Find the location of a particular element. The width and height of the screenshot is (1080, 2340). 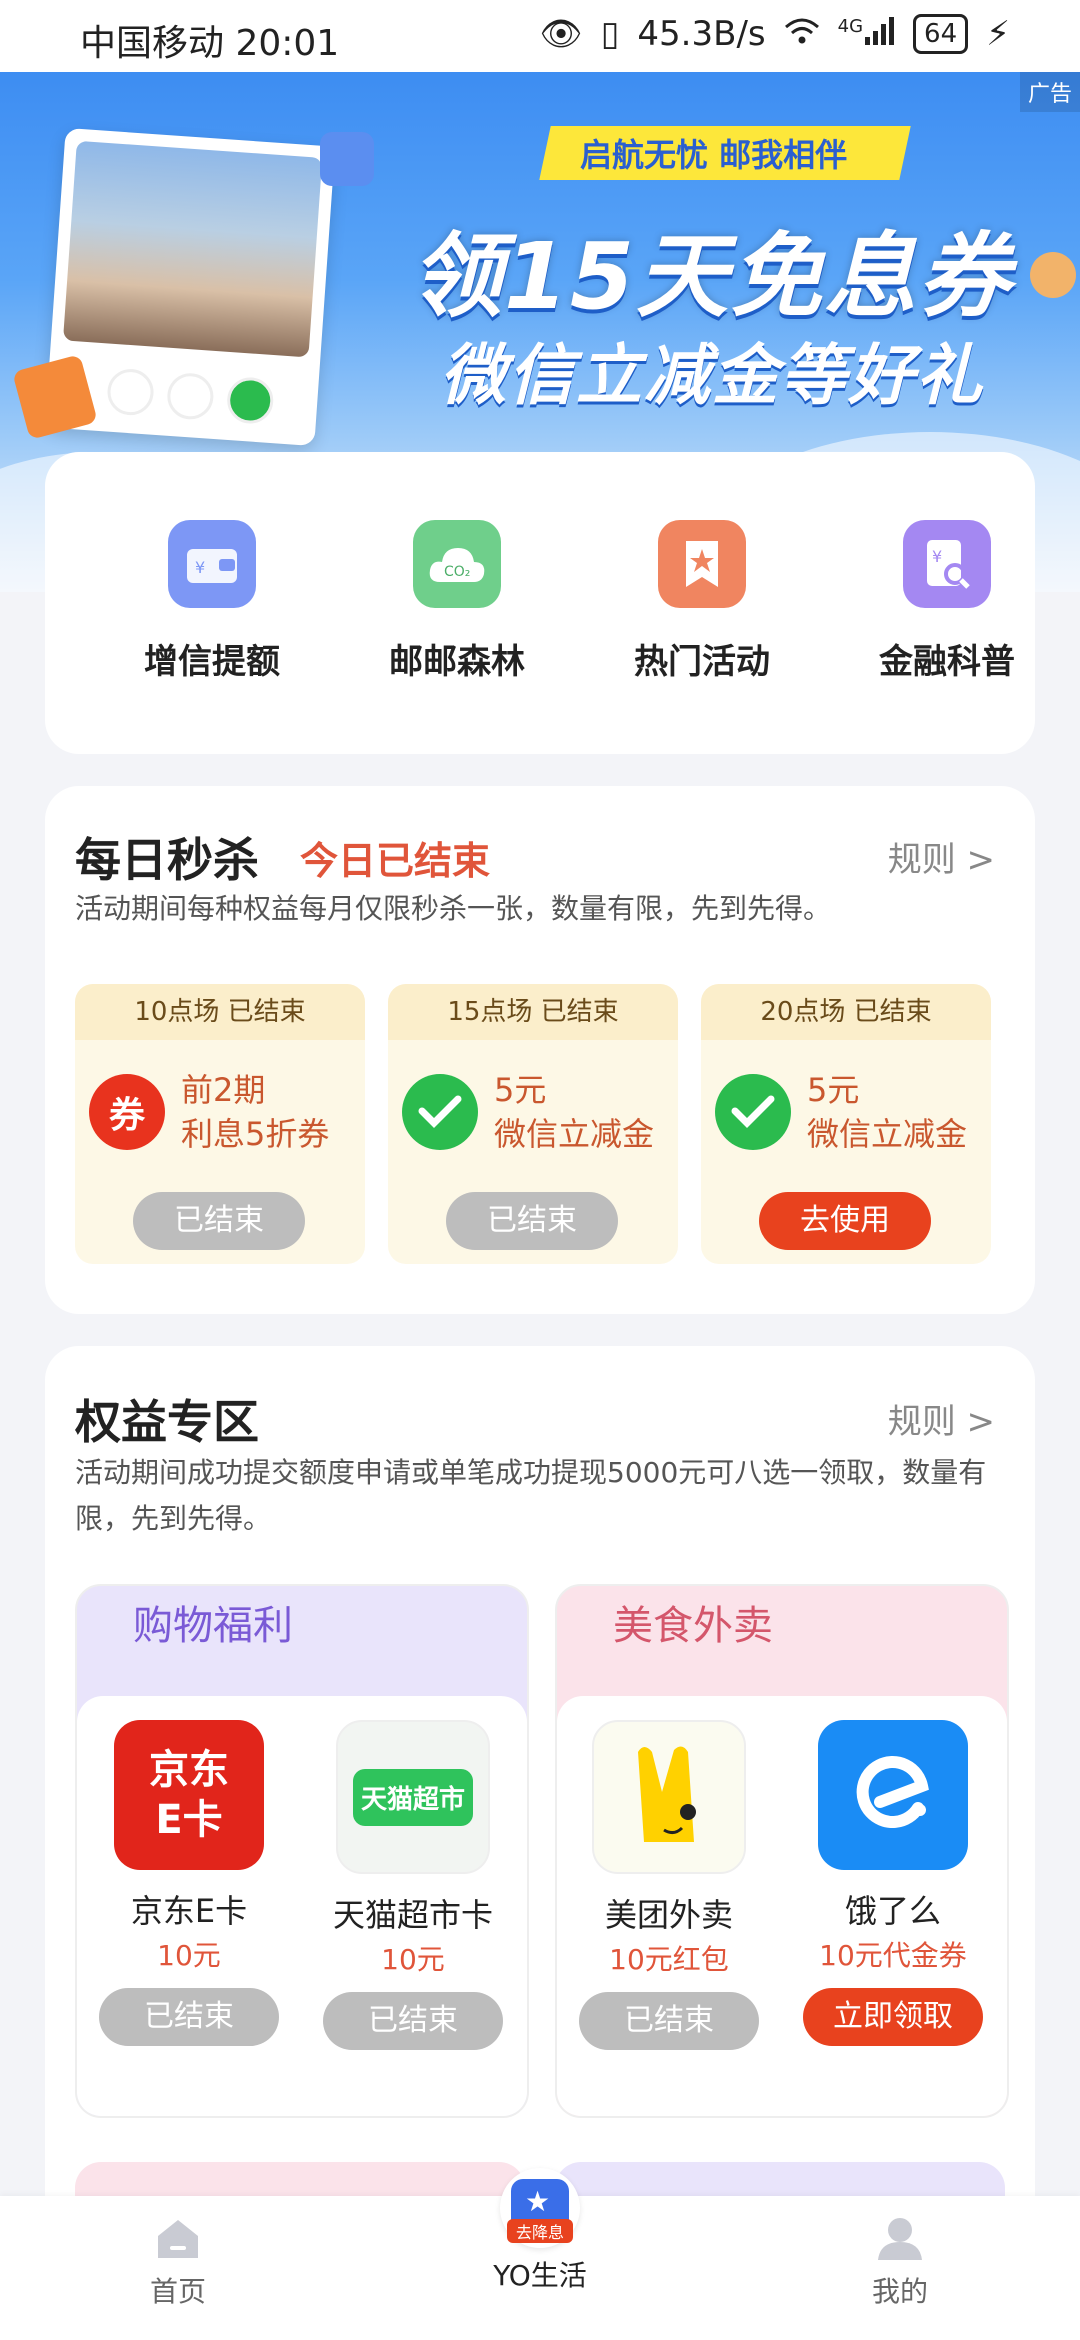

quick-action-label: 金融科普 is located at coordinates (947, 662).